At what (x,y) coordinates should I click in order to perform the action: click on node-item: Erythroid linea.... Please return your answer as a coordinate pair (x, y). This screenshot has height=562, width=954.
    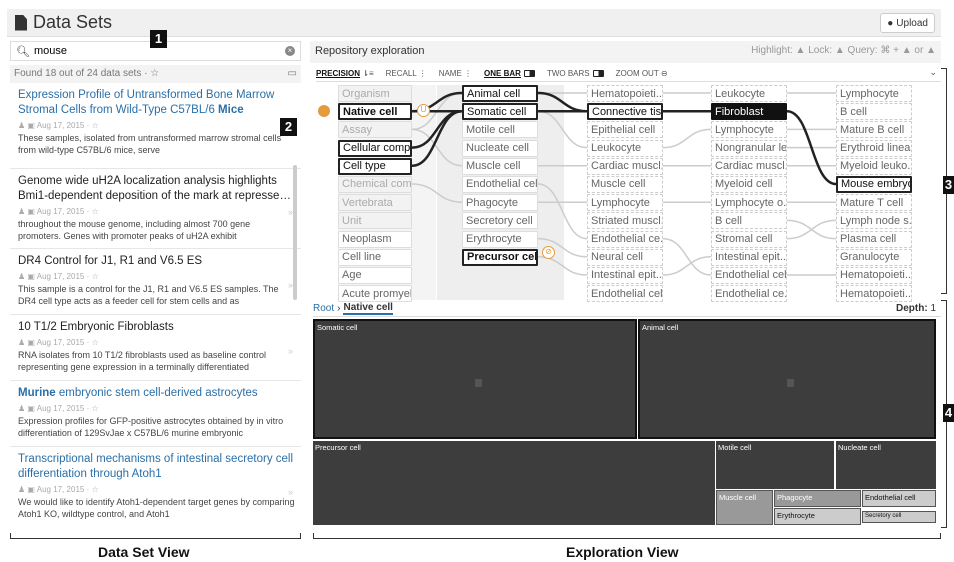
    Looking at the image, I should click on (874, 148).